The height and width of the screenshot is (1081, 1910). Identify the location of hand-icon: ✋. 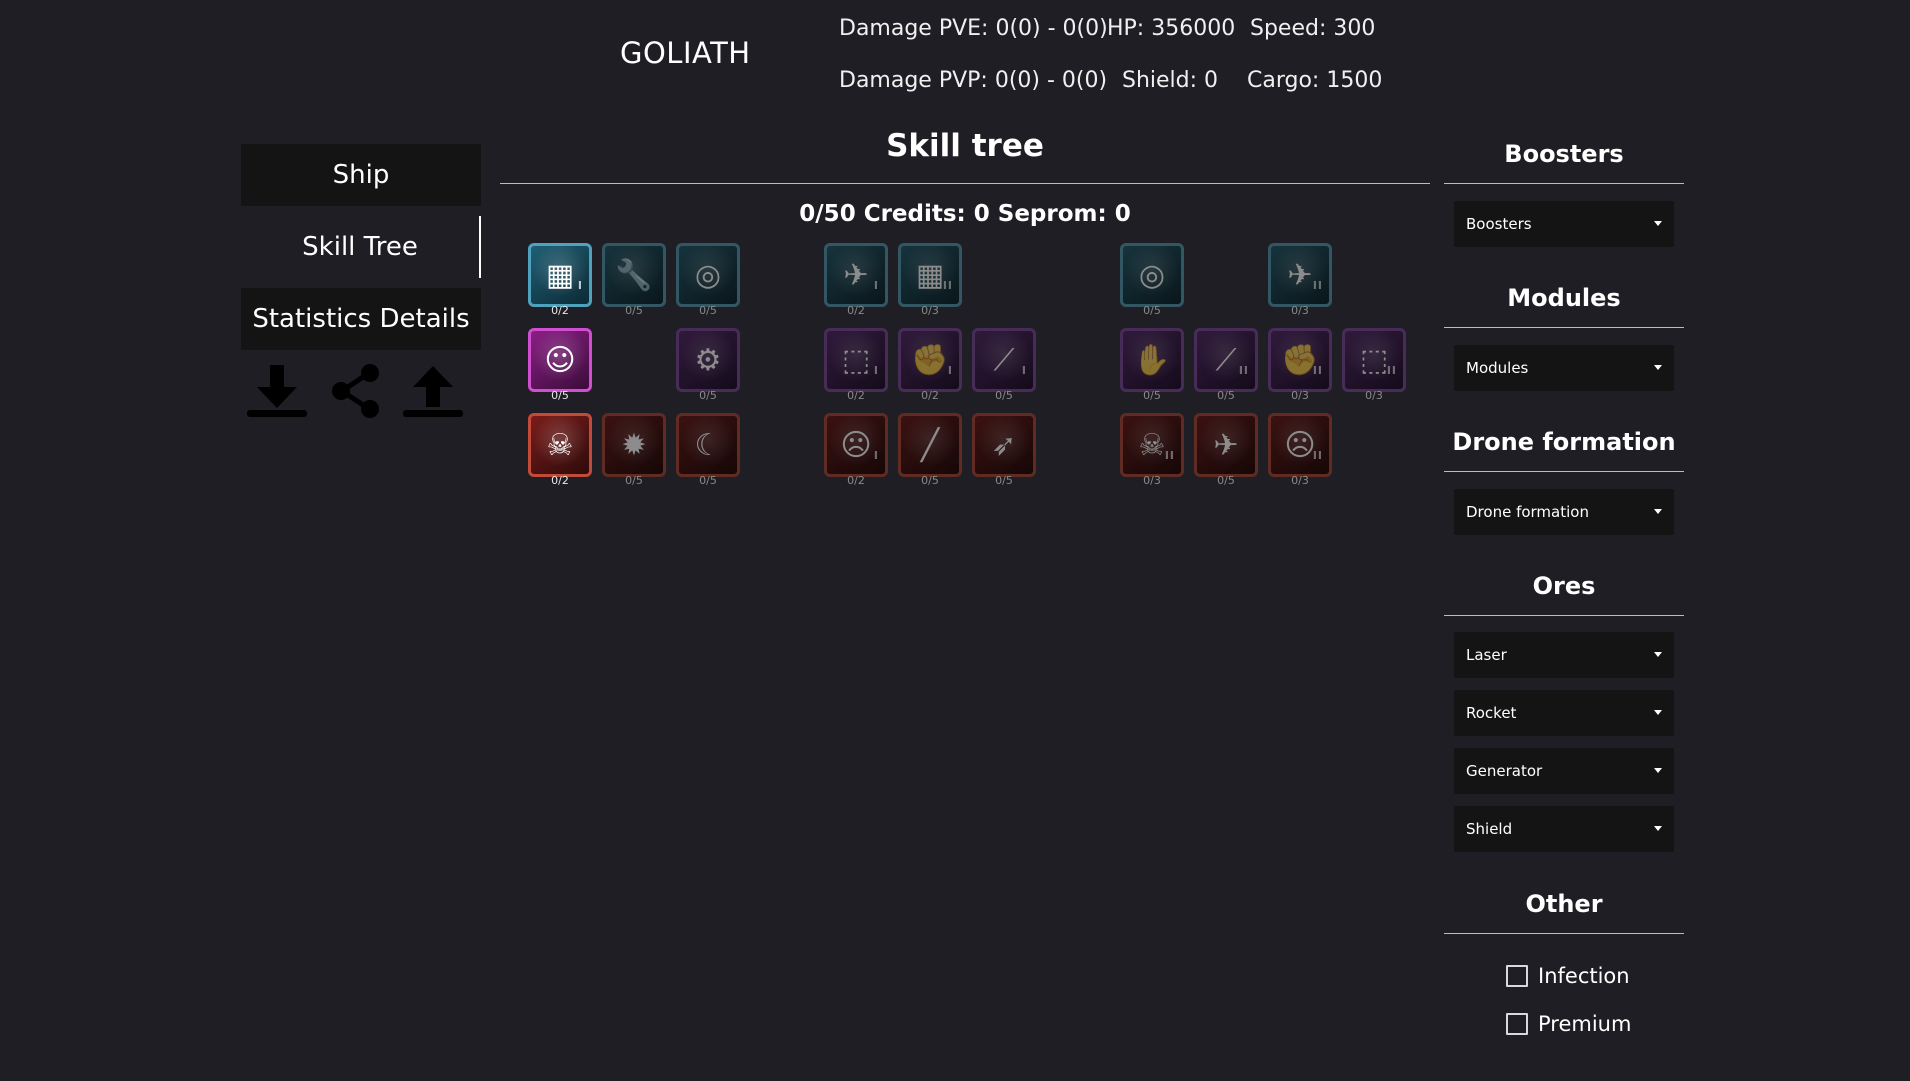
(1152, 360).